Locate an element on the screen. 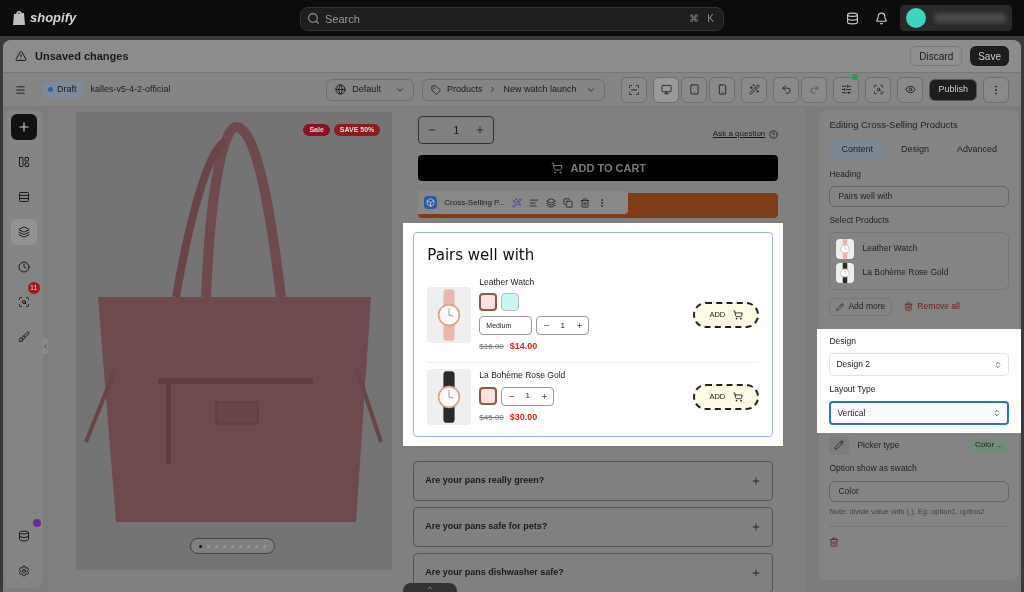 This screenshot has width=1024, height=592. avatar is located at coordinates (956, 18).